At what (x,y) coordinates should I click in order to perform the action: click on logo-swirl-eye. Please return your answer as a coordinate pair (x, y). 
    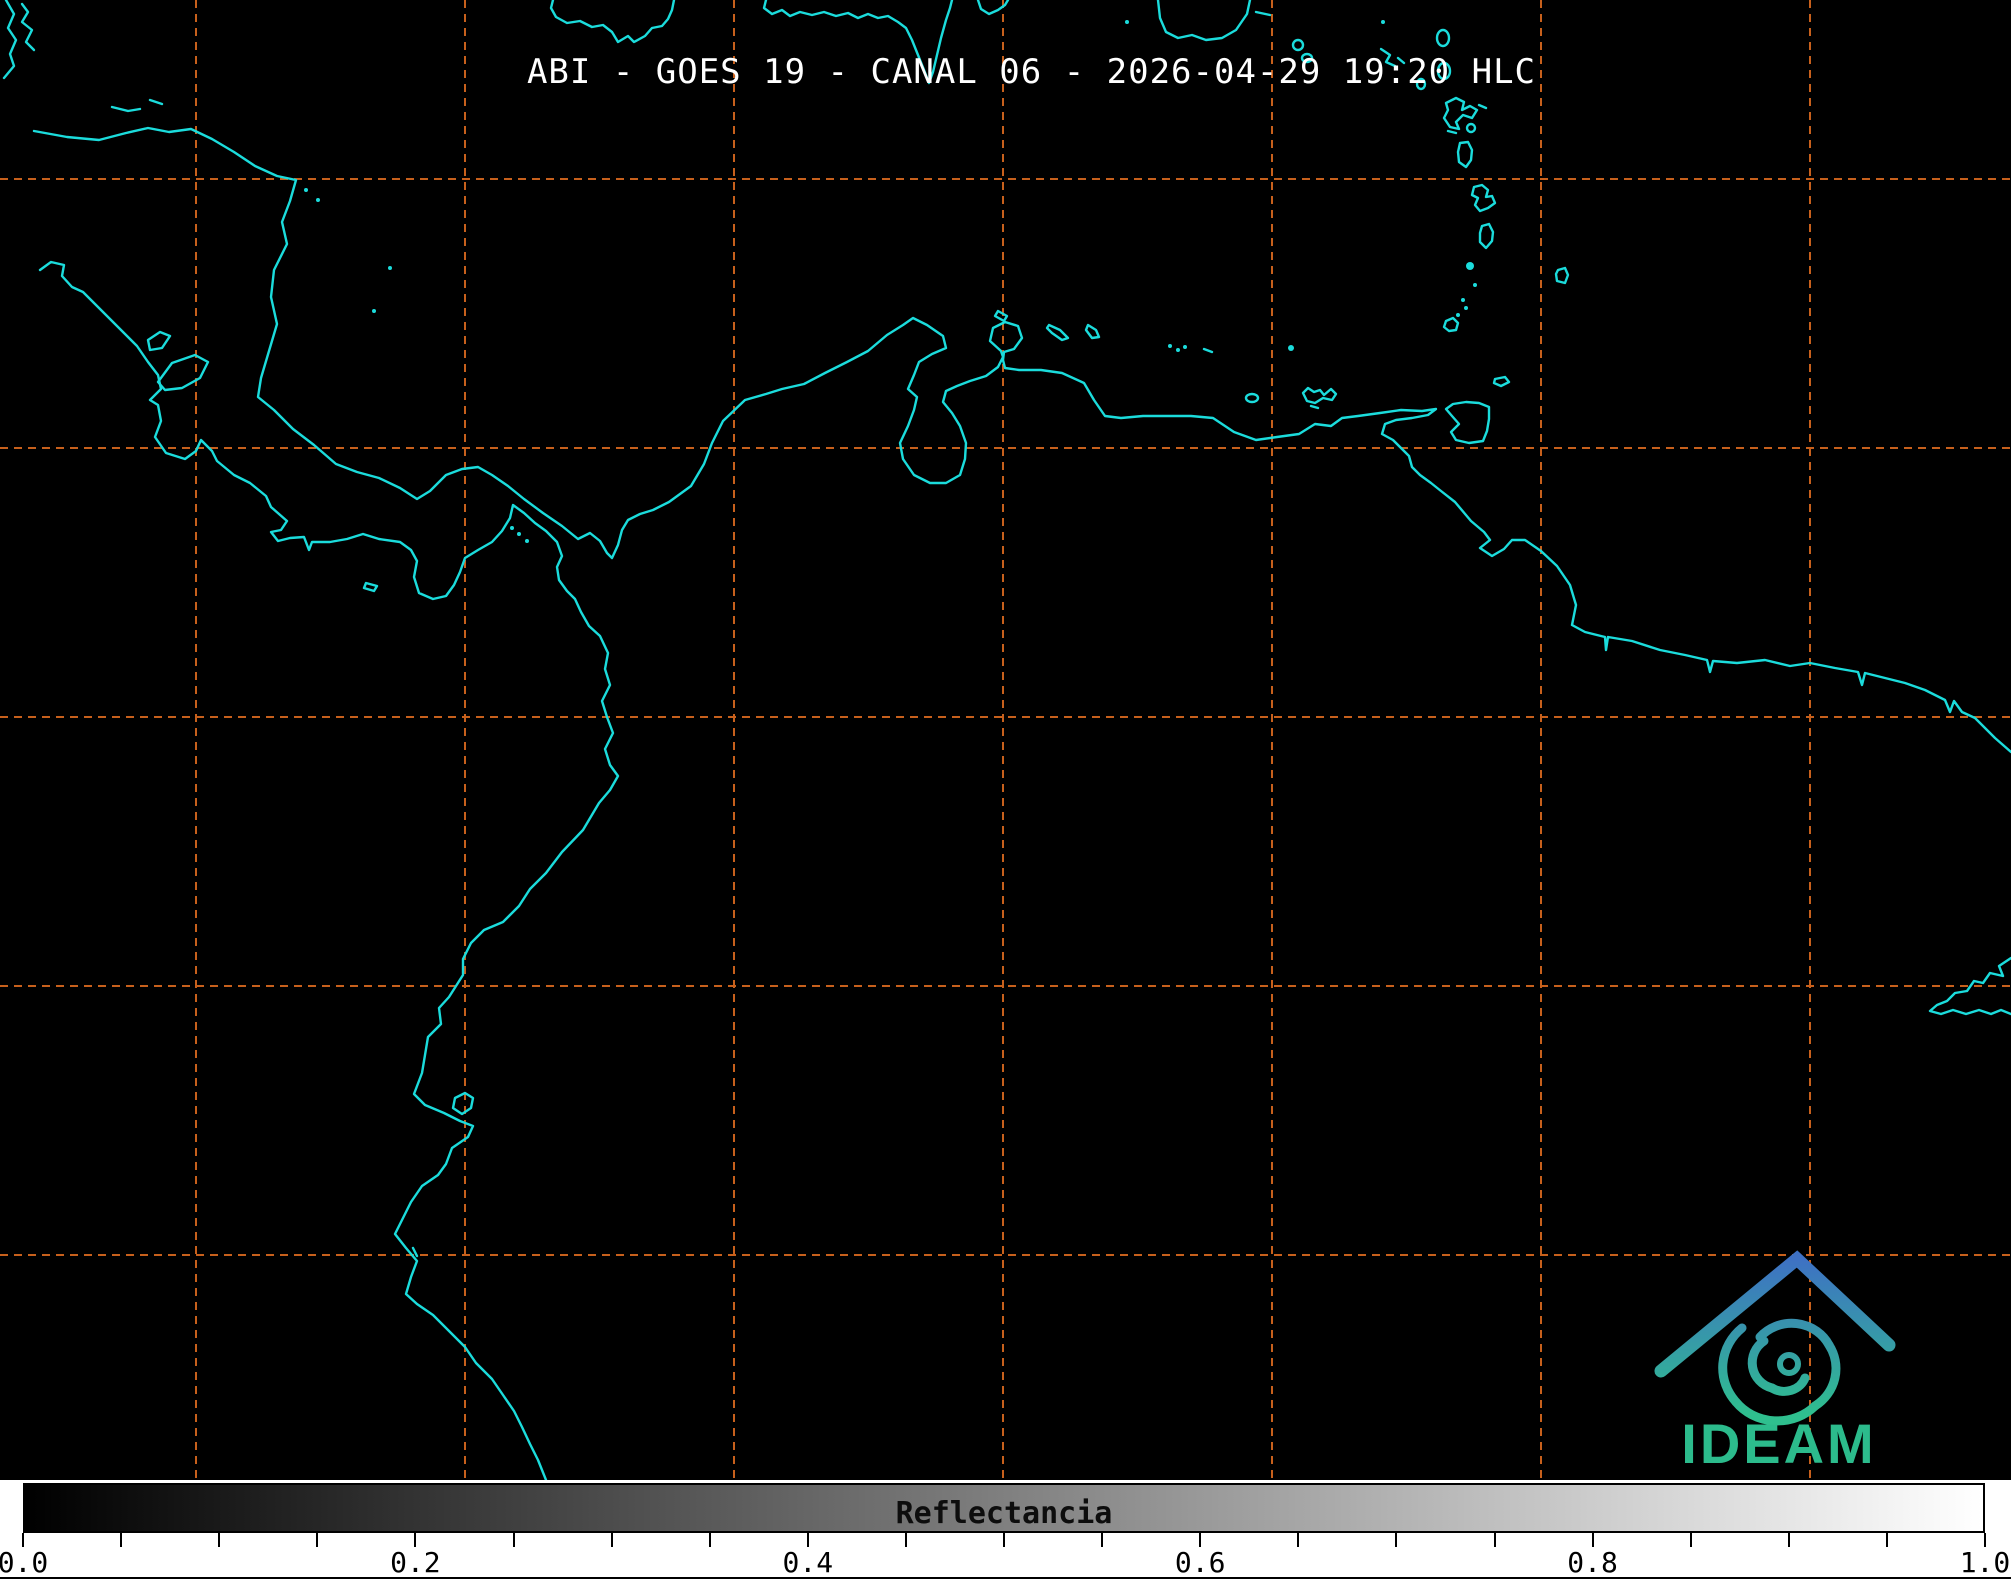
    Looking at the image, I should click on (1789, 1364).